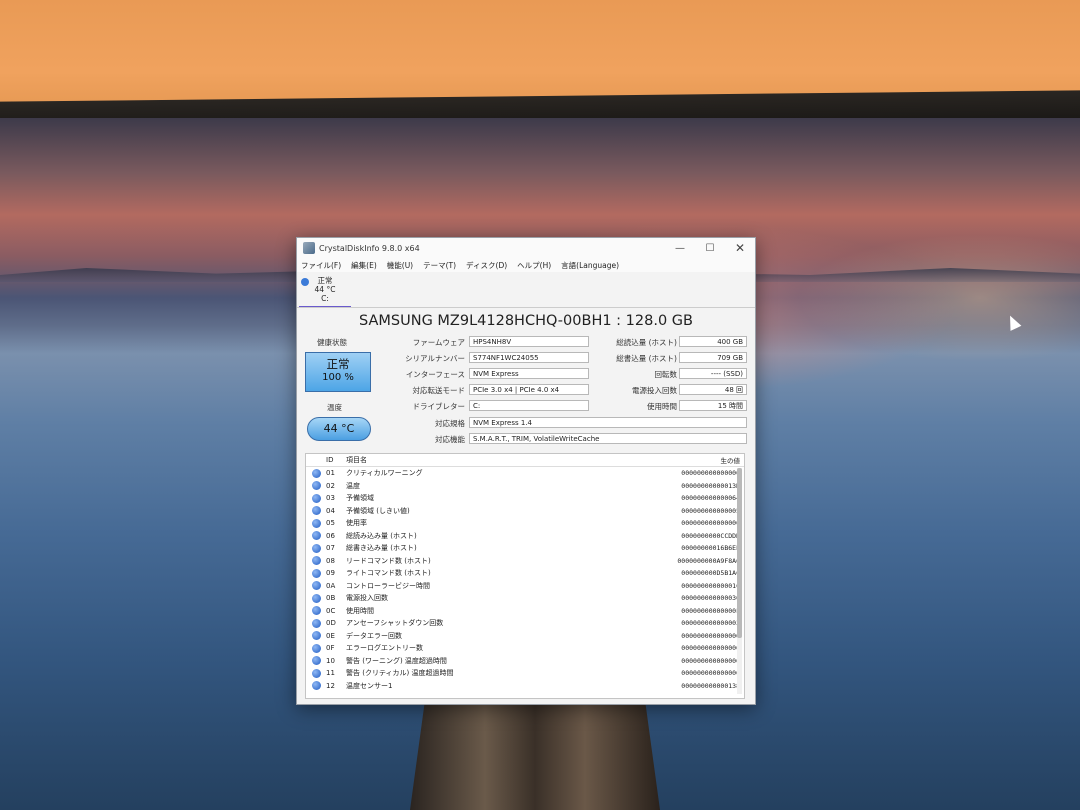 The image size is (1080, 810). What do you see at coordinates (384, 473) in the screenshot?
I see `row-name: クリティカルワーニング` at bounding box center [384, 473].